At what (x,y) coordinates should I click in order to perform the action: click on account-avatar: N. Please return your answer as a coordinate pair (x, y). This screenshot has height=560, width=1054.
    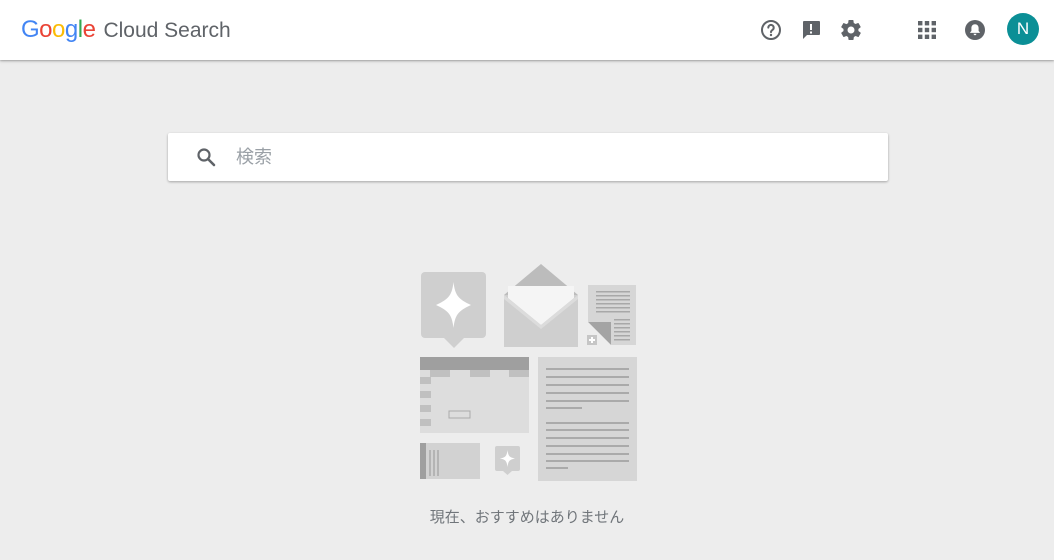
    Looking at the image, I should click on (1023, 29).